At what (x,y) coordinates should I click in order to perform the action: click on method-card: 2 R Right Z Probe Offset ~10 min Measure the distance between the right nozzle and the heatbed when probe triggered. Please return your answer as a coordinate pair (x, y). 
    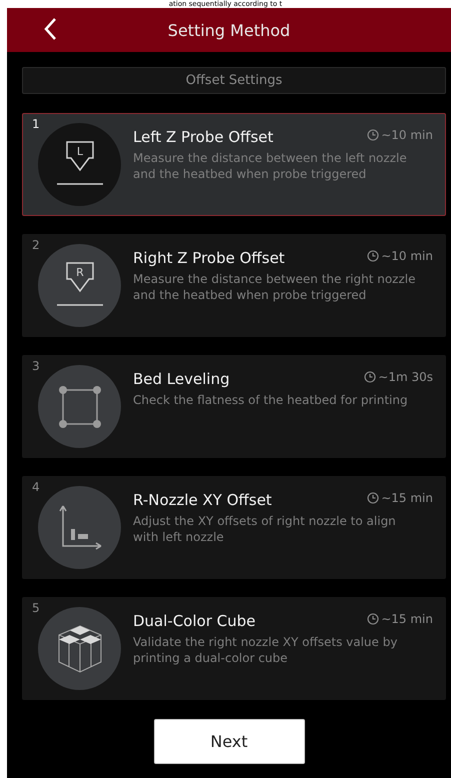
    Looking at the image, I should click on (234, 285).